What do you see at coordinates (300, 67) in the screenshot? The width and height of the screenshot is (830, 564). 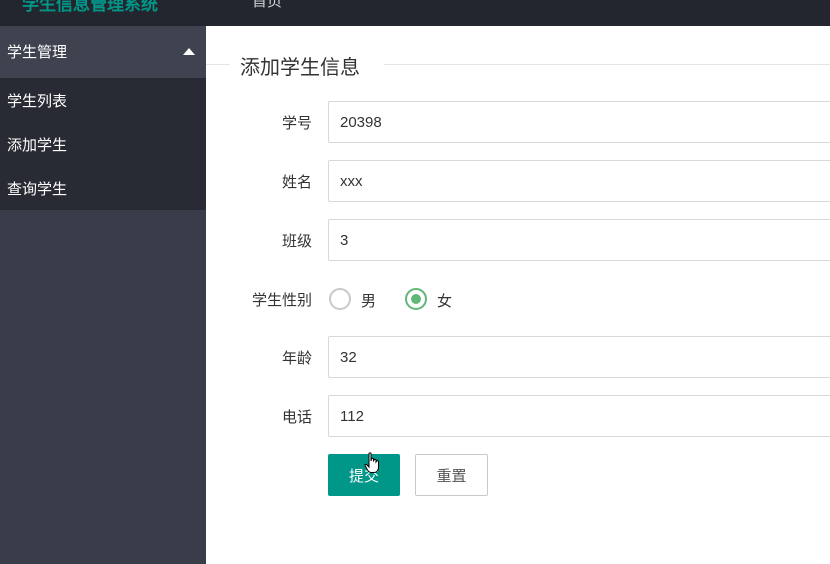 I see `form-title: 添加学生信息` at bounding box center [300, 67].